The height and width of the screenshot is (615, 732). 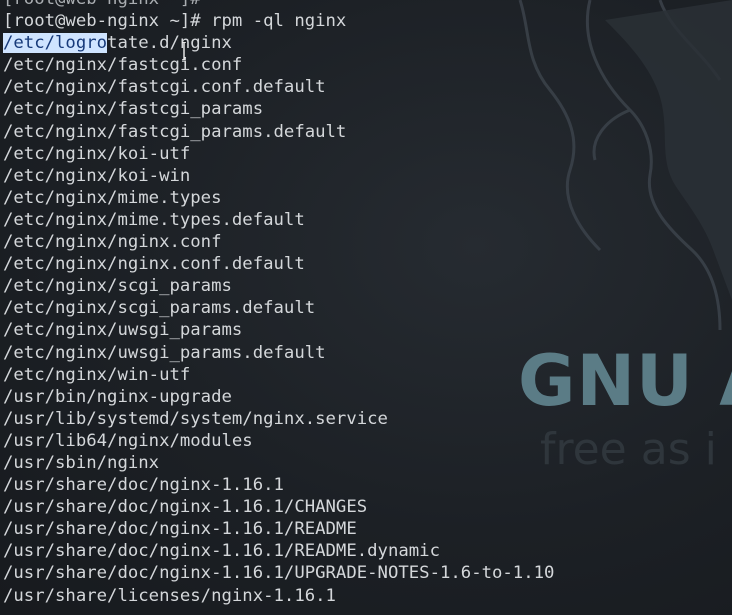 I want to click on terminal-line: /usr/lib/systemd/system/nginx.service, so click(x=195, y=418).